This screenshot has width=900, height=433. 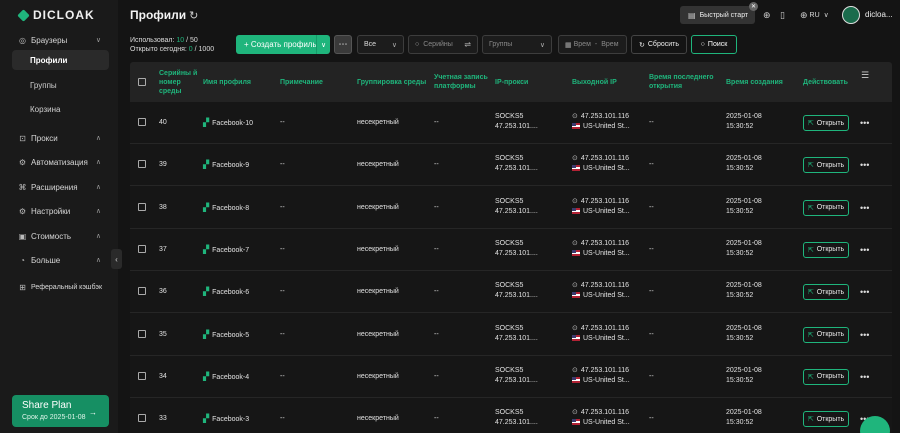 What do you see at coordinates (228, 123) in the screenshot?
I see `profile-name-cell: ▞ Facebook-10` at bounding box center [228, 123].